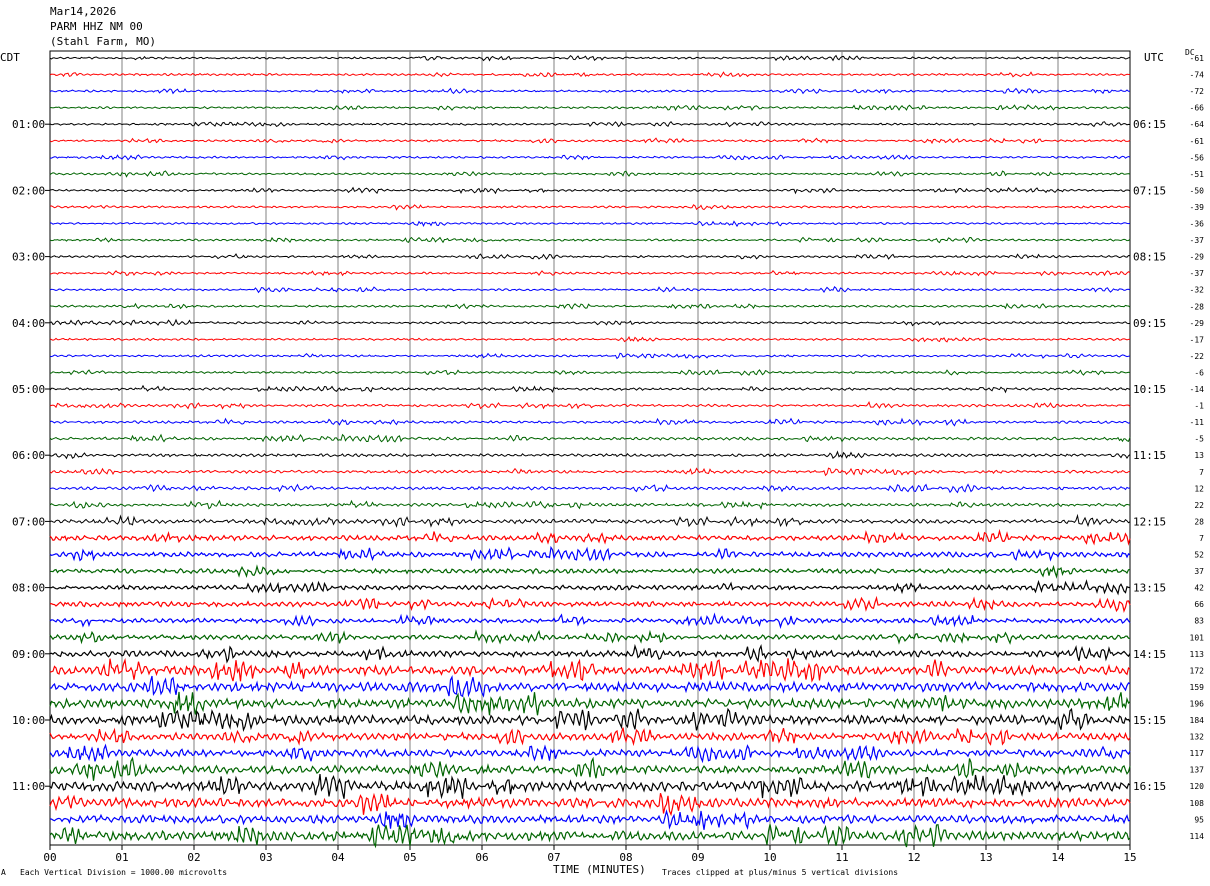  What do you see at coordinates (1199, 621) in the screenshot?
I see `dc-offset-row-35: 83` at bounding box center [1199, 621].